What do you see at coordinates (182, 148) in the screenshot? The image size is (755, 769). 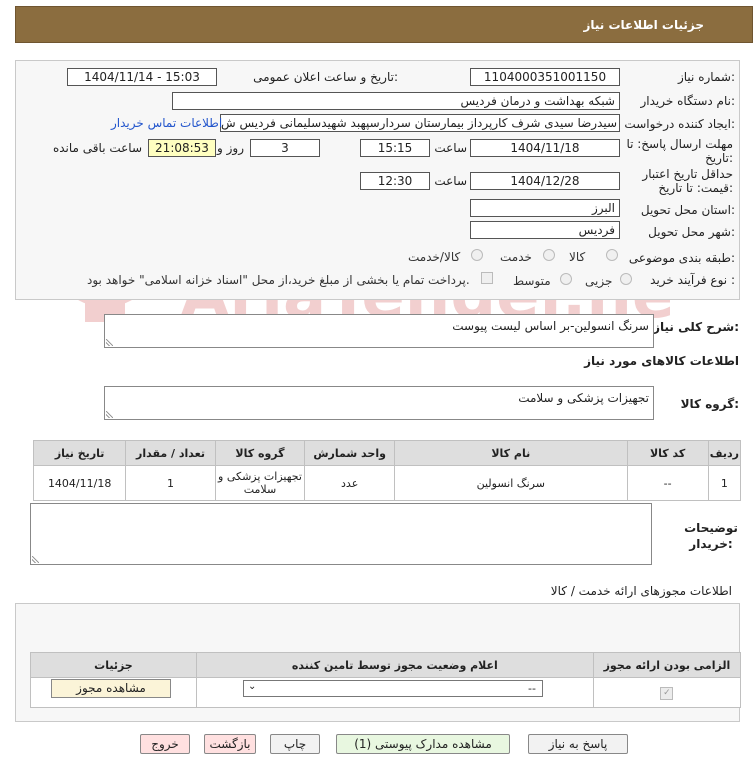 I see `time-remaining-field: 21:08:53` at bounding box center [182, 148].